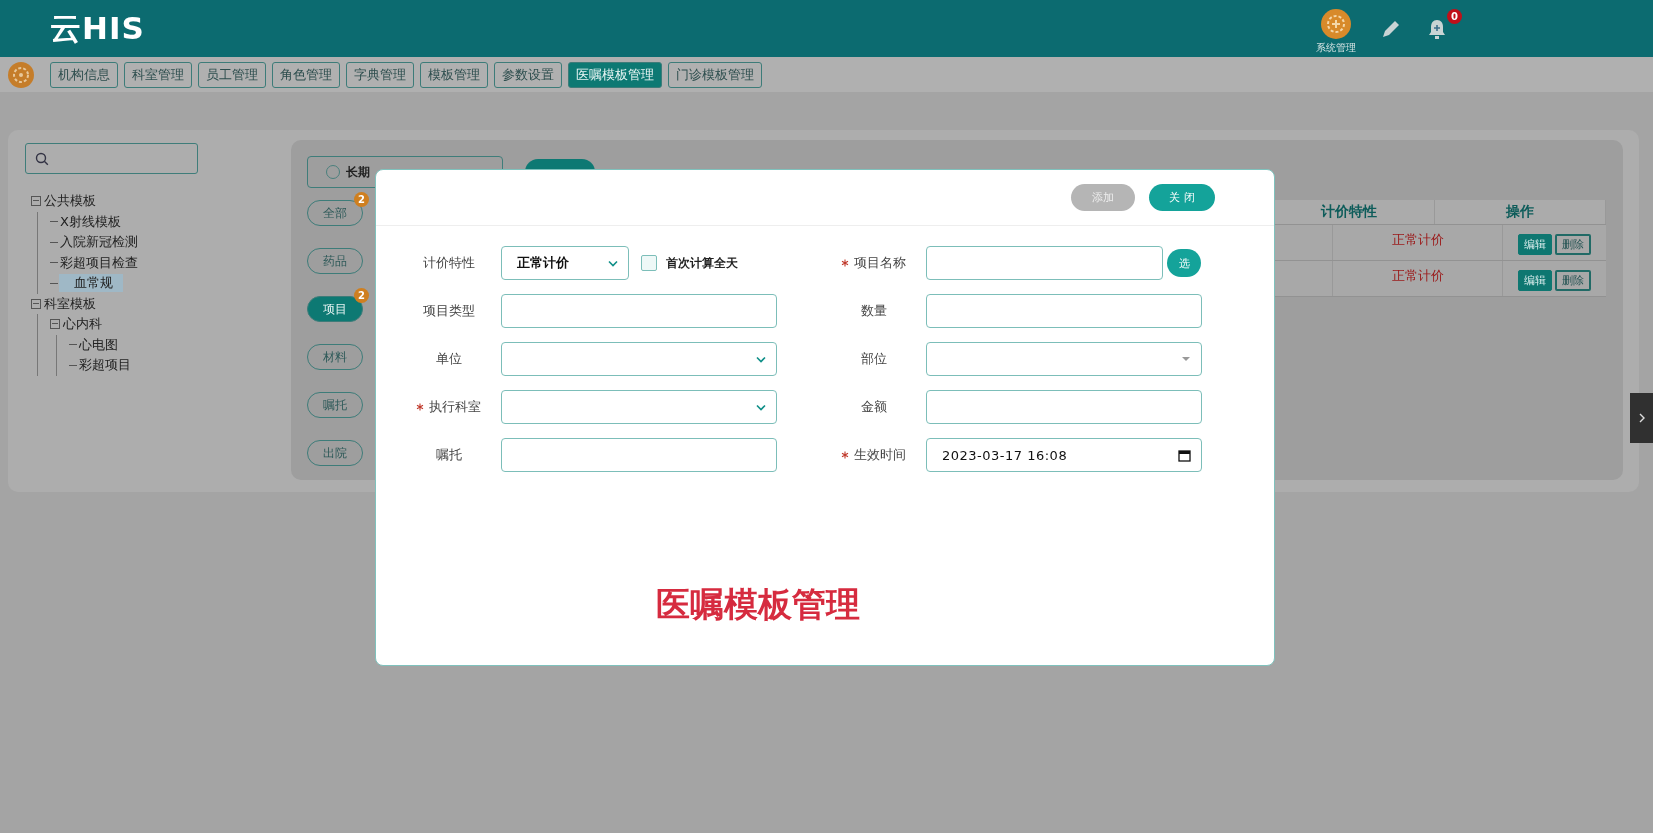 The height and width of the screenshot is (833, 1653). Describe the element at coordinates (1437, 28) in the screenshot. I see `bell-icon` at that location.